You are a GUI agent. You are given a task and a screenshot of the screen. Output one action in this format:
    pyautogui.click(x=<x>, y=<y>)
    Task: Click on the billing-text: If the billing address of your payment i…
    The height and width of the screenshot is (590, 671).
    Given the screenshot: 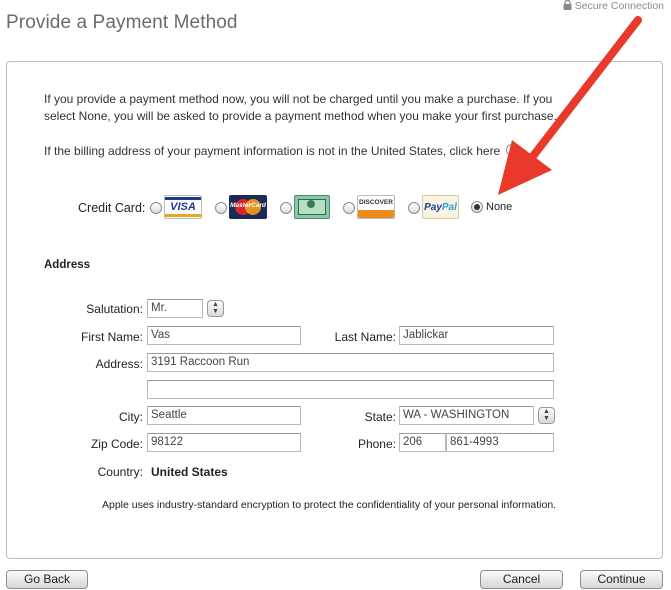 What is the action you would take?
    pyautogui.click(x=272, y=151)
    